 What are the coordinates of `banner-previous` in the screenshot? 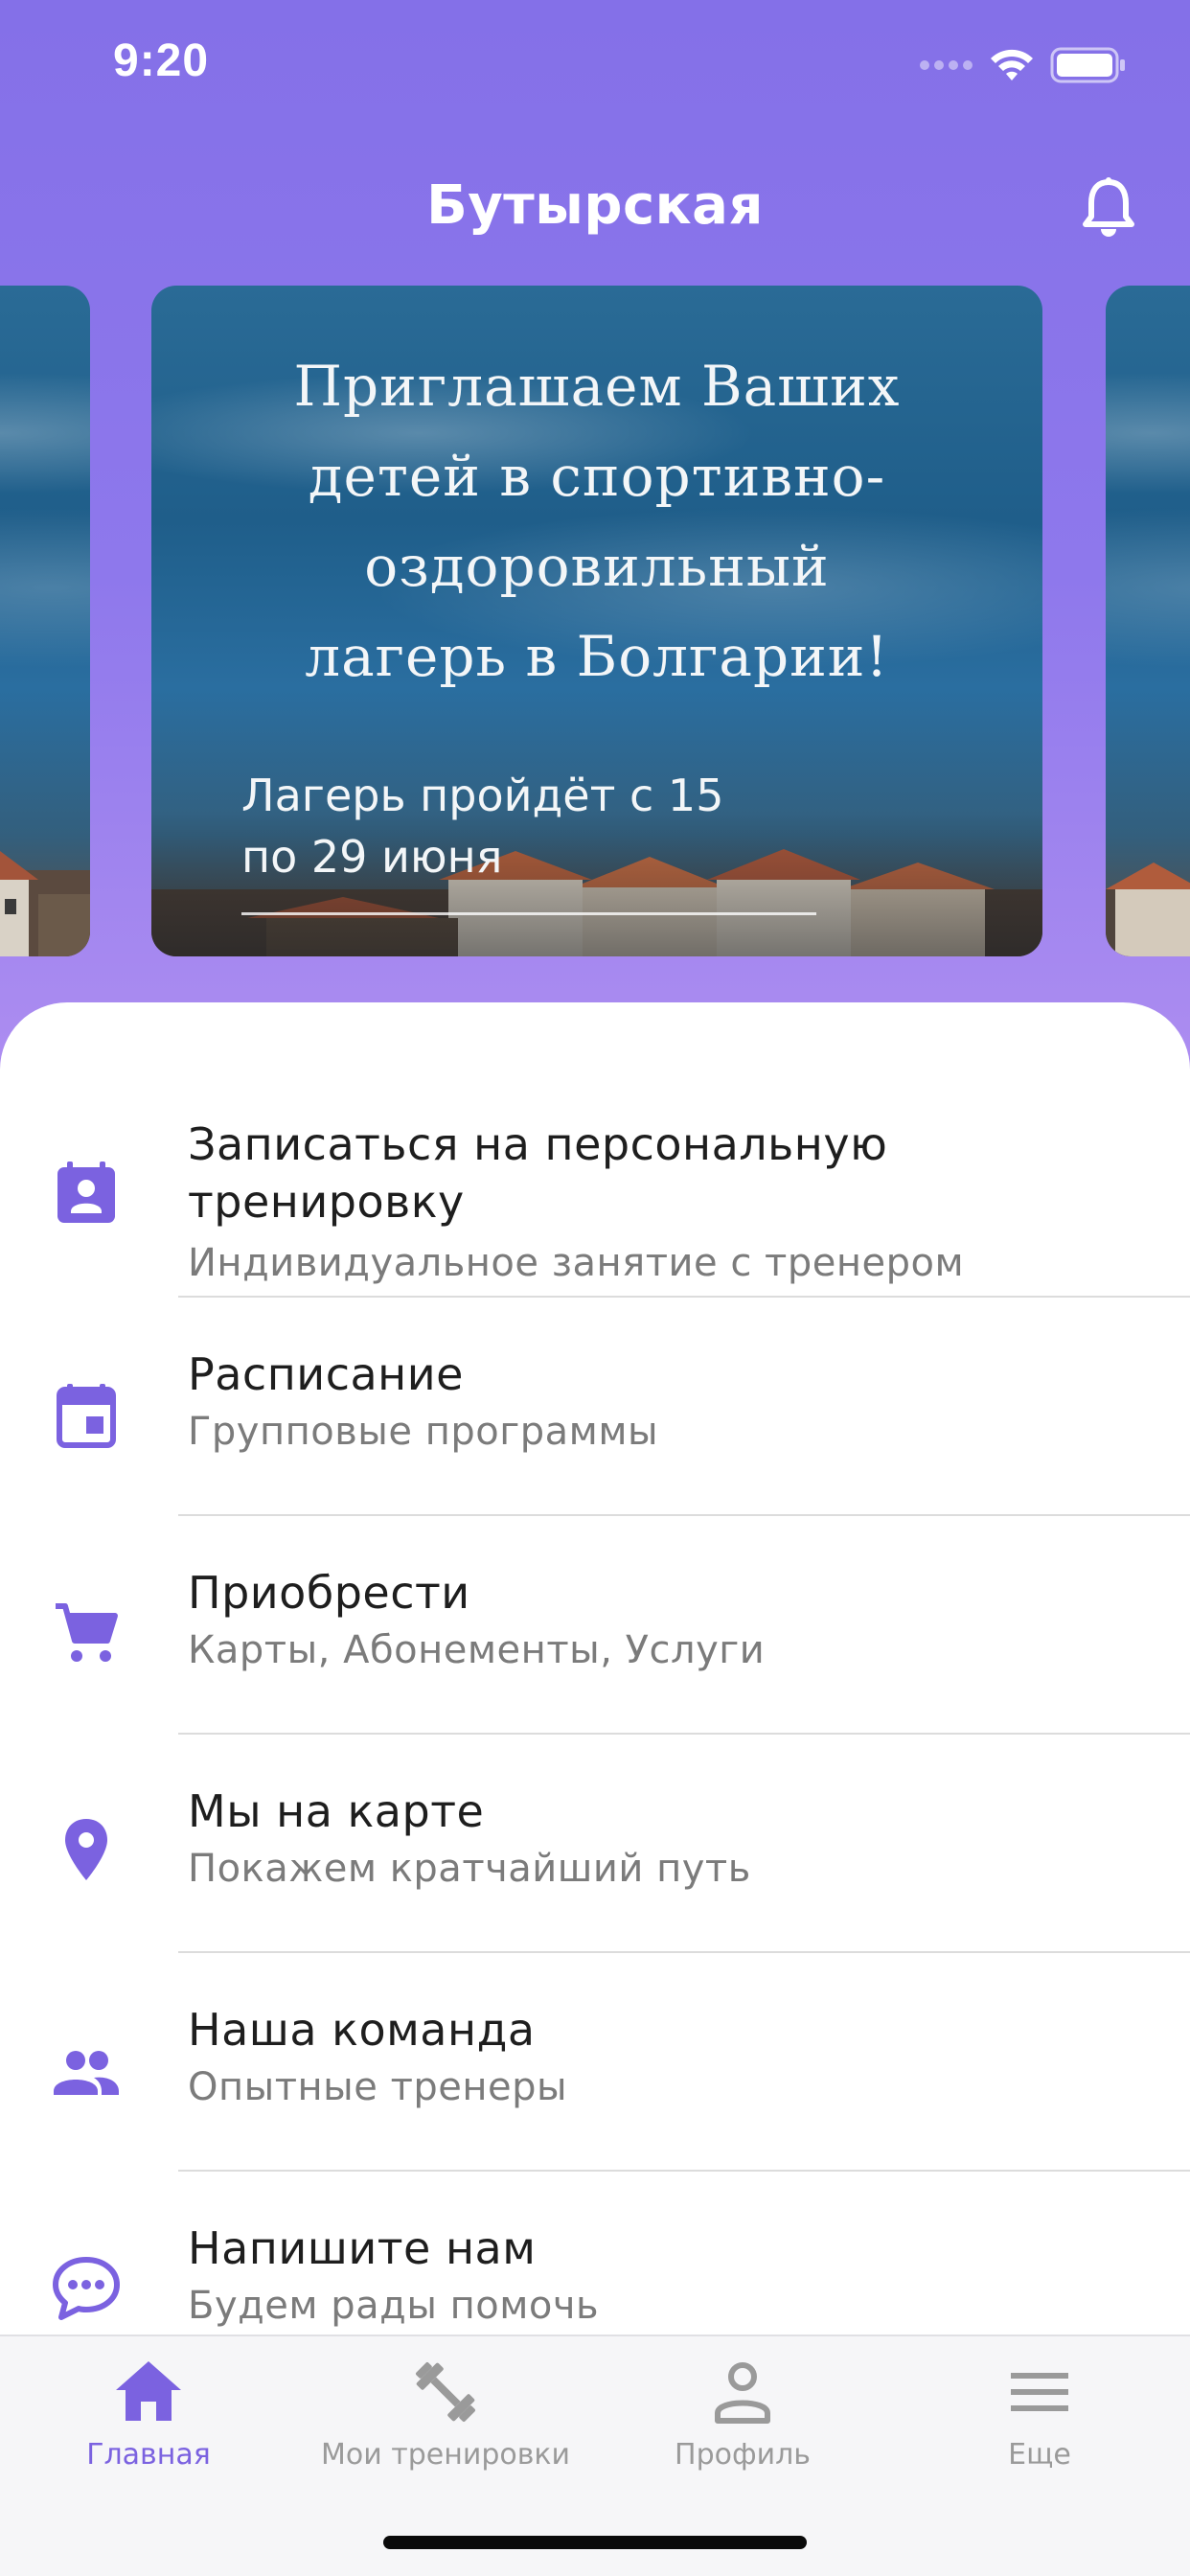 It's located at (45, 621).